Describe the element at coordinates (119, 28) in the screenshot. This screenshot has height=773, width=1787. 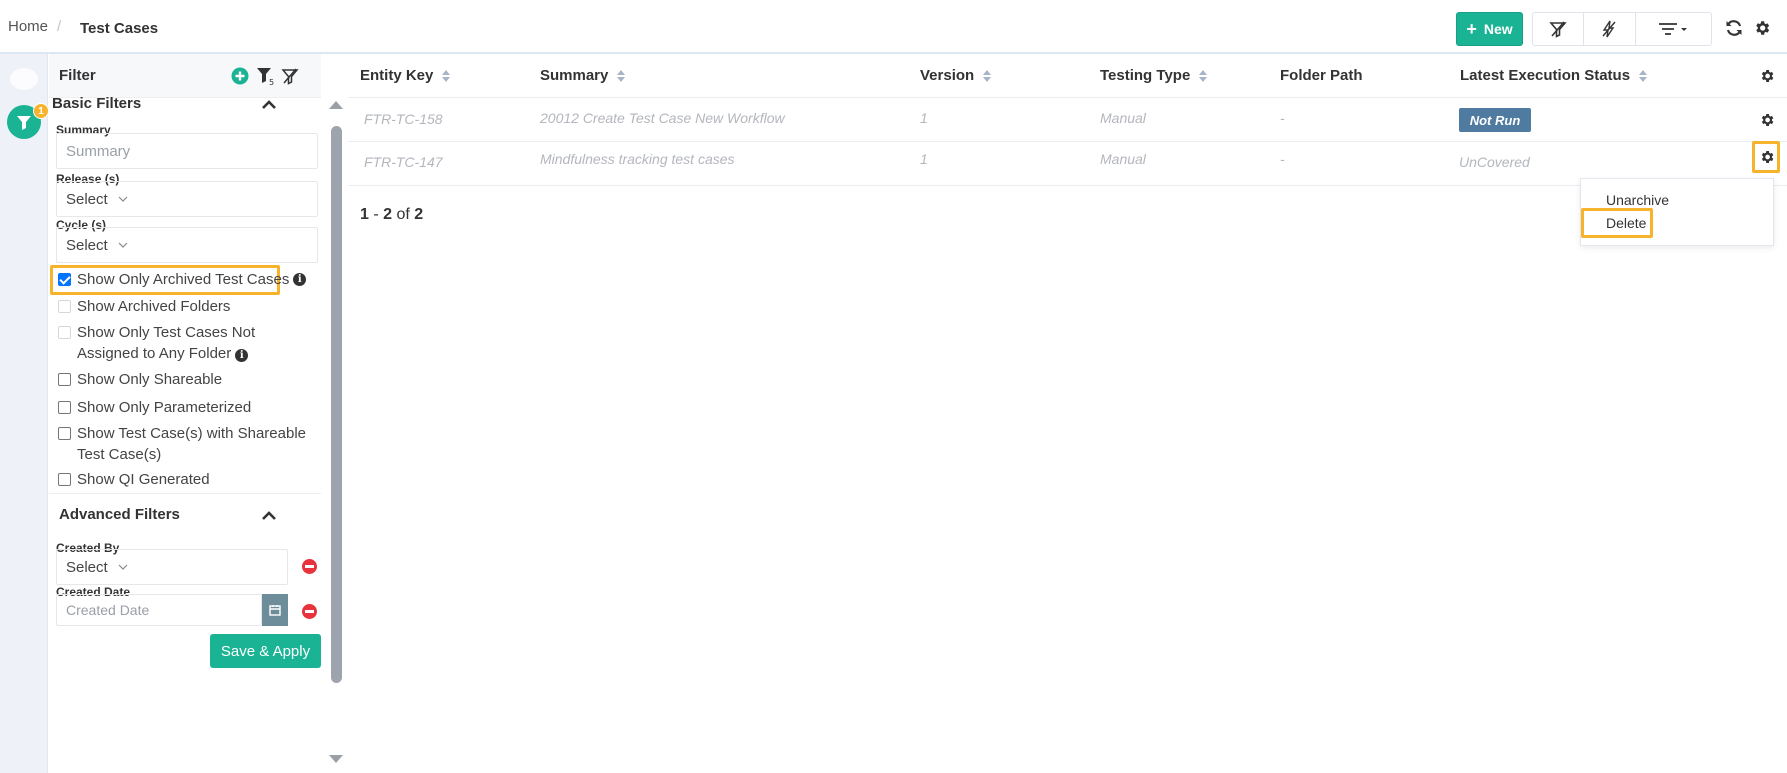
I see `page-title: Test Cases` at that location.